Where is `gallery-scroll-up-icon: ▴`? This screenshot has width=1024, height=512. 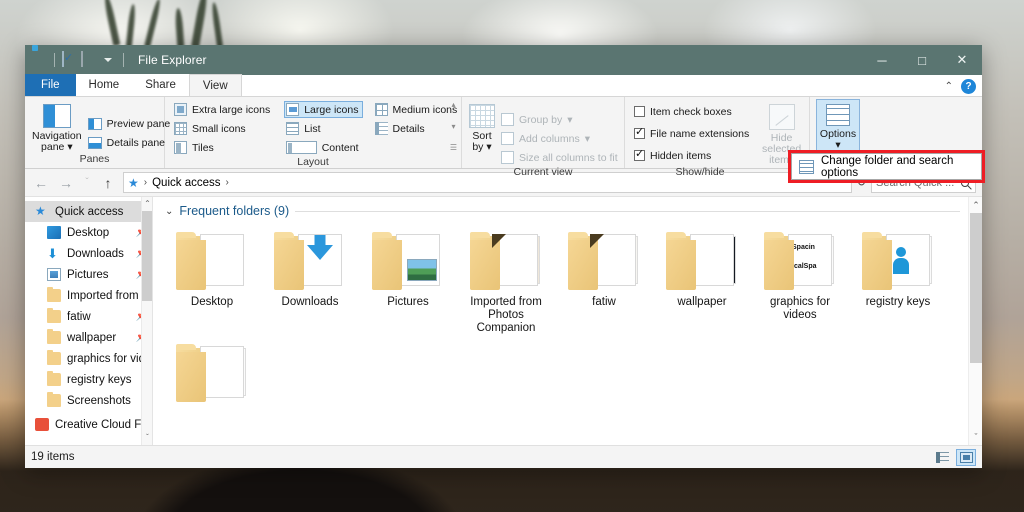
gallery-scroll-up-icon: ▴ is located at coordinates (453, 105).